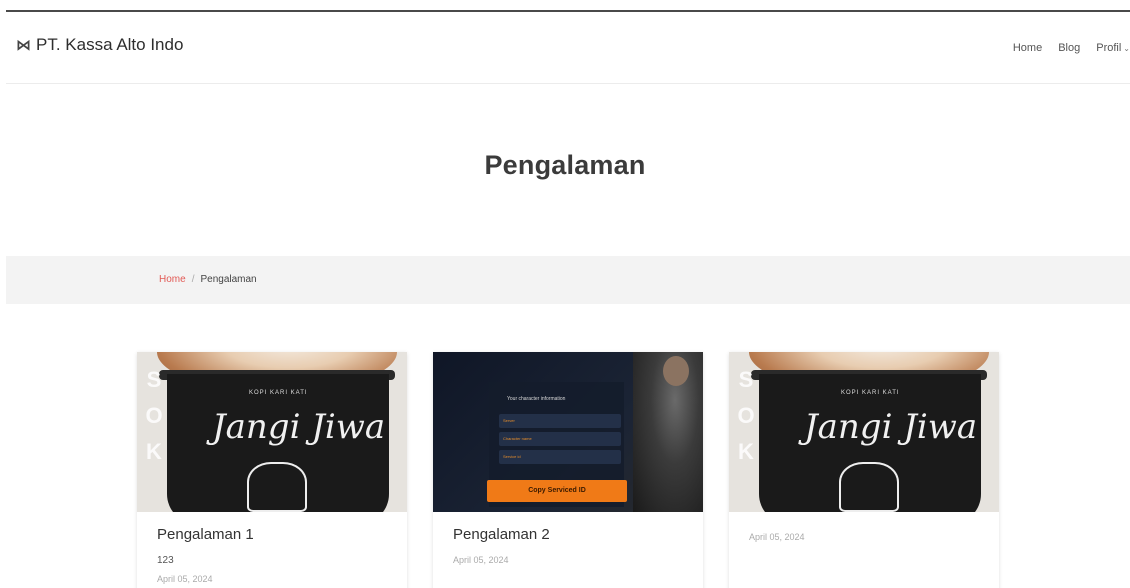 The image size is (1130, 588). Describe the element at coordinates (557, 491) in the screenshot. I see `copy-service-id-button: Copy Serviced ID` at that location.